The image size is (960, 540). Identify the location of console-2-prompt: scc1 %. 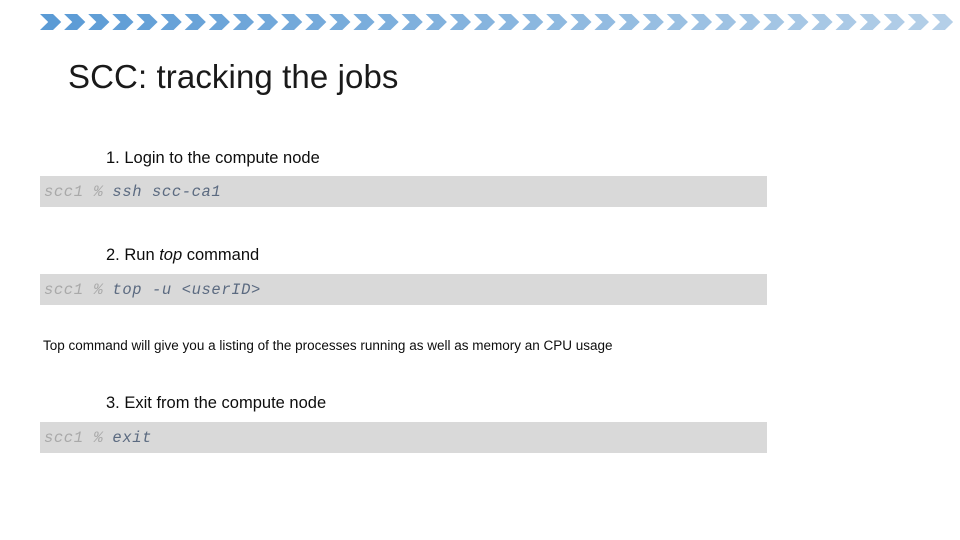
(74, 289).